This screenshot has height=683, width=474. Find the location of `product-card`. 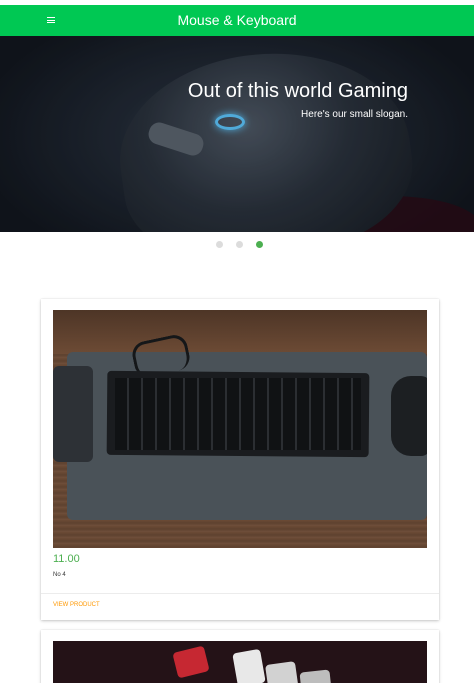

product-card is located at coordinates (240, 656).